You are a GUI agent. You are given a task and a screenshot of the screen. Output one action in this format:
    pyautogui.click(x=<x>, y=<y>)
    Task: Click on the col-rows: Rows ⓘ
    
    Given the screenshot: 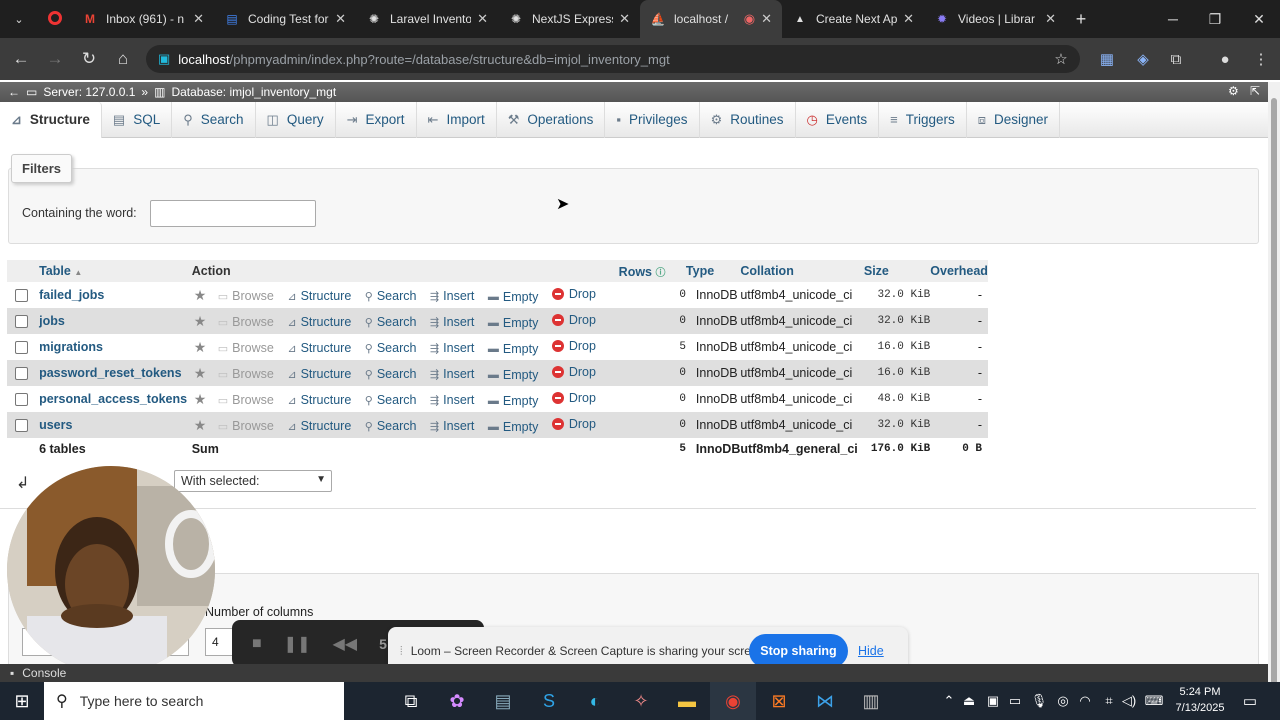 What is the action you would take?
    pyautogui.click(x=652, y=271)
    